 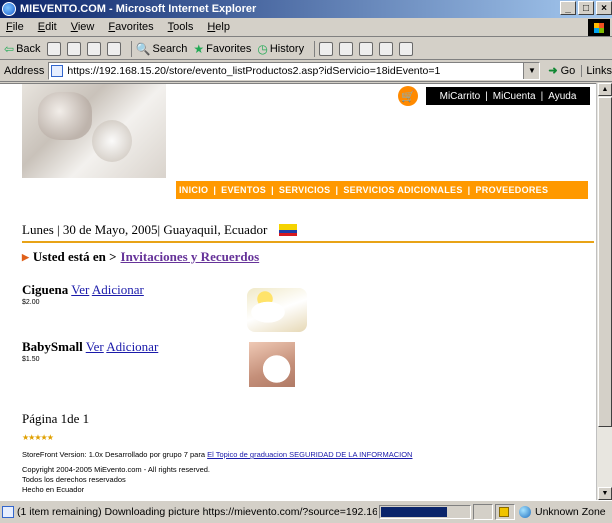 I want to click on nav-servicios: SERVICIOS, so click(x=305, y=190).